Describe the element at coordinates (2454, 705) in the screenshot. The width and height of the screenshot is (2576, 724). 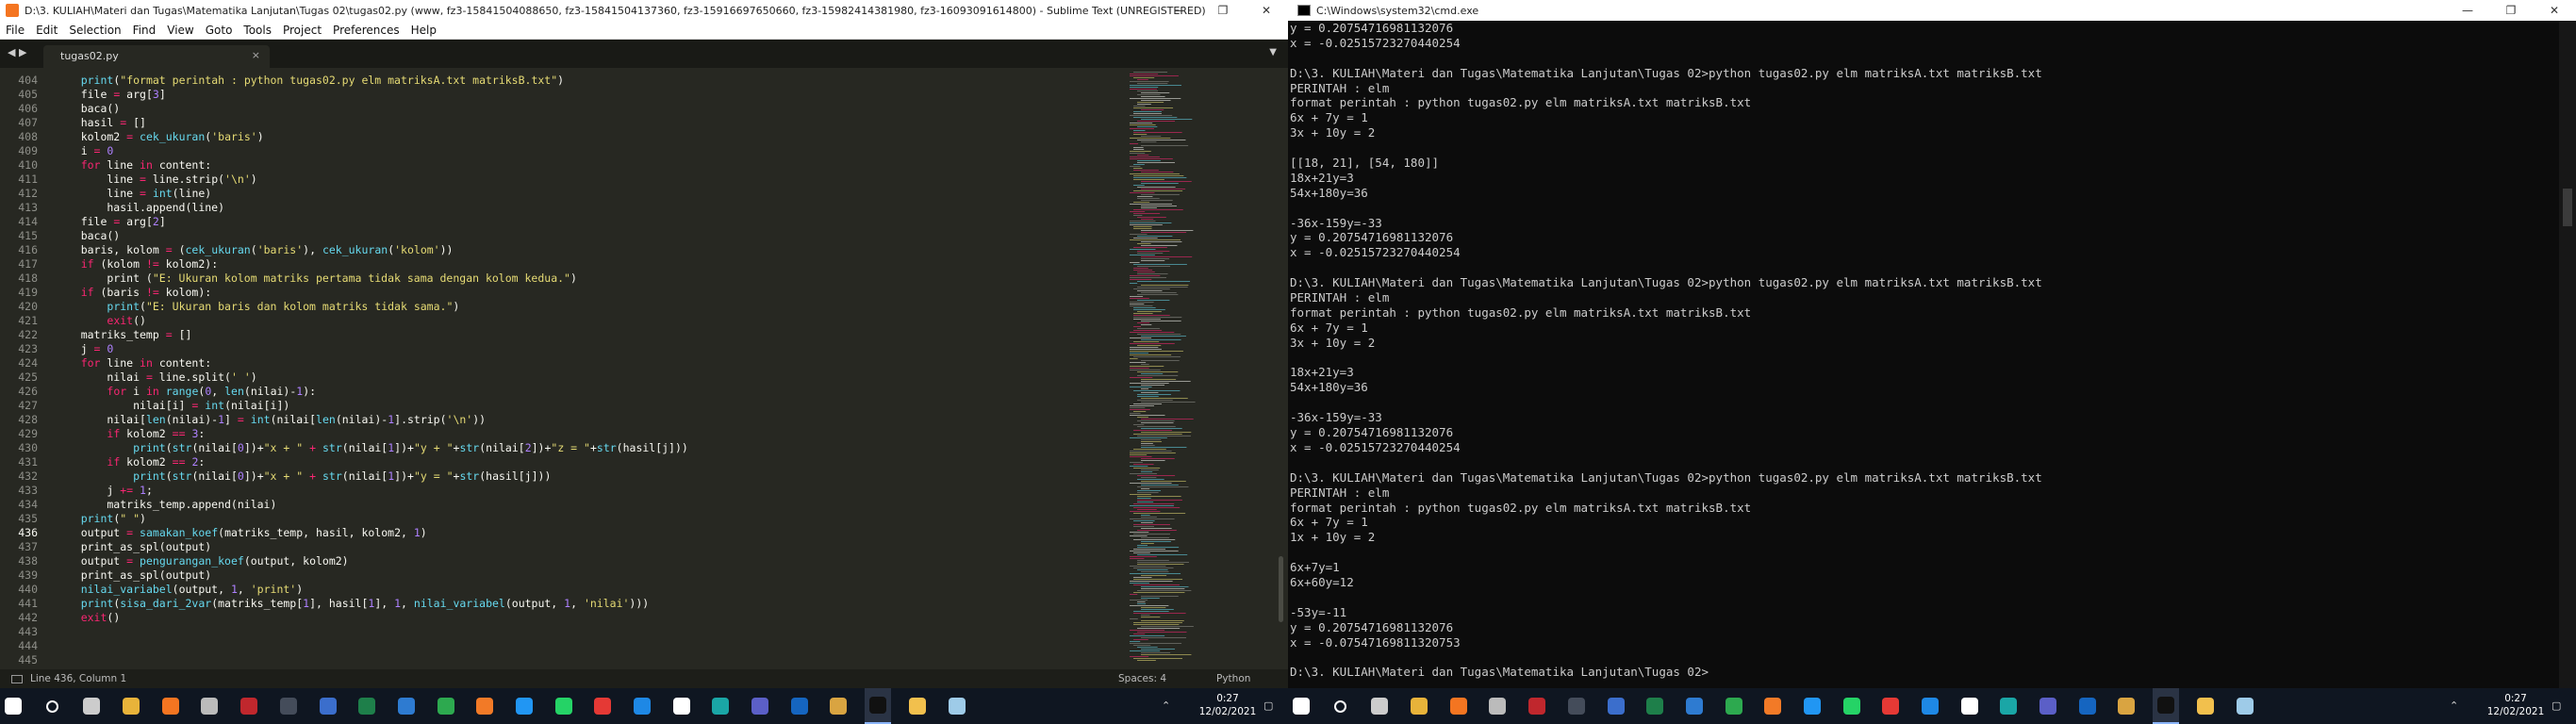
I see `tray-chevron-icon-right: ⌃` at that location.